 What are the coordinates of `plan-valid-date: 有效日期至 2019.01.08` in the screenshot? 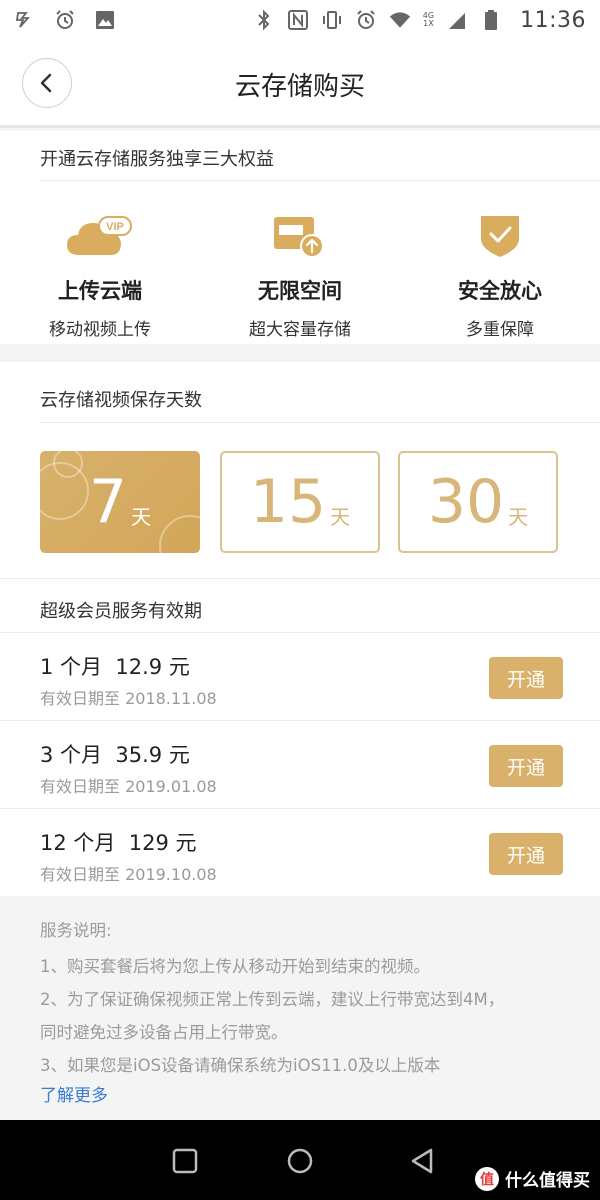 It's located at (128, 786).